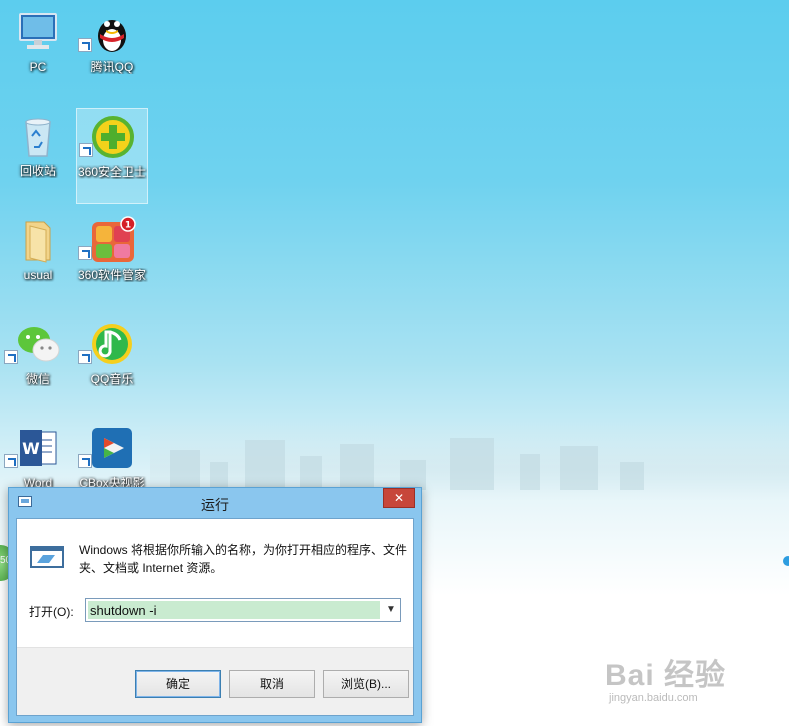  Describe the element at coordinates (39, 344) in the screenshot. I see `wechat-icon` at that location.